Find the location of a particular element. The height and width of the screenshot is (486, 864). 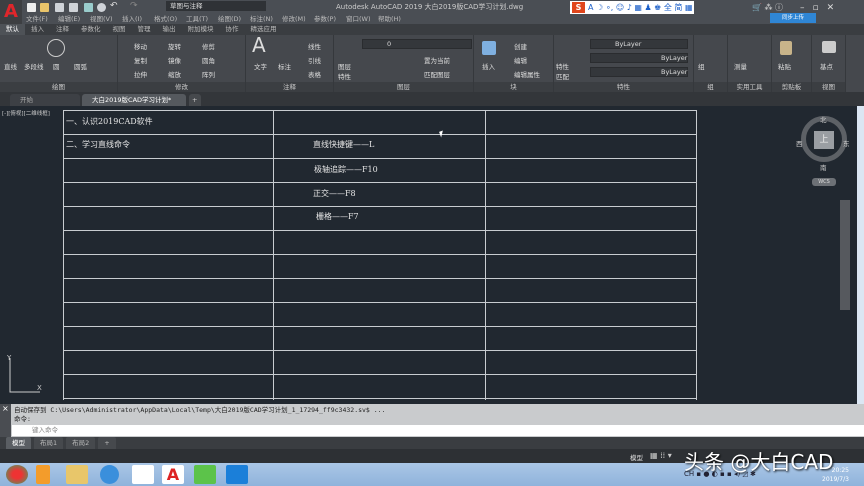

arc-button: 圆弧 is located at coordinates (80, 66).